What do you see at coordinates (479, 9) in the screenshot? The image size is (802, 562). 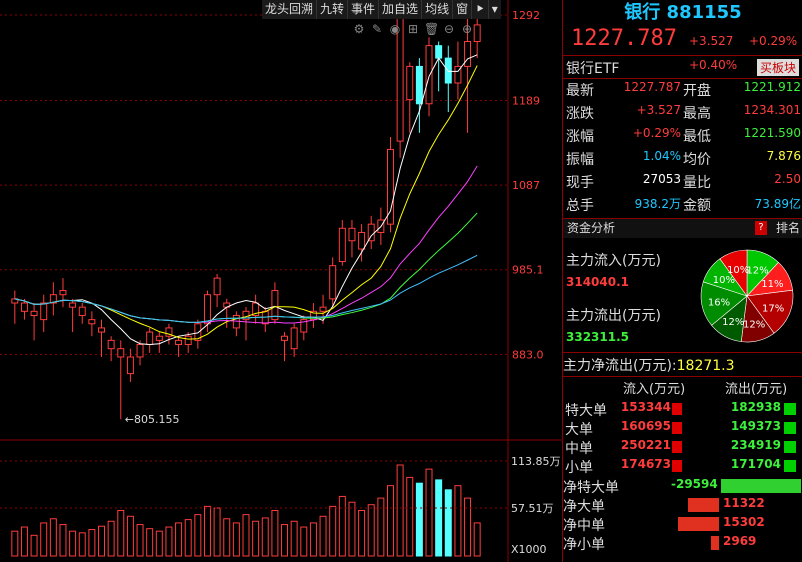 I see `arrow-icon: ⯈` at bounding box center [479, 9].